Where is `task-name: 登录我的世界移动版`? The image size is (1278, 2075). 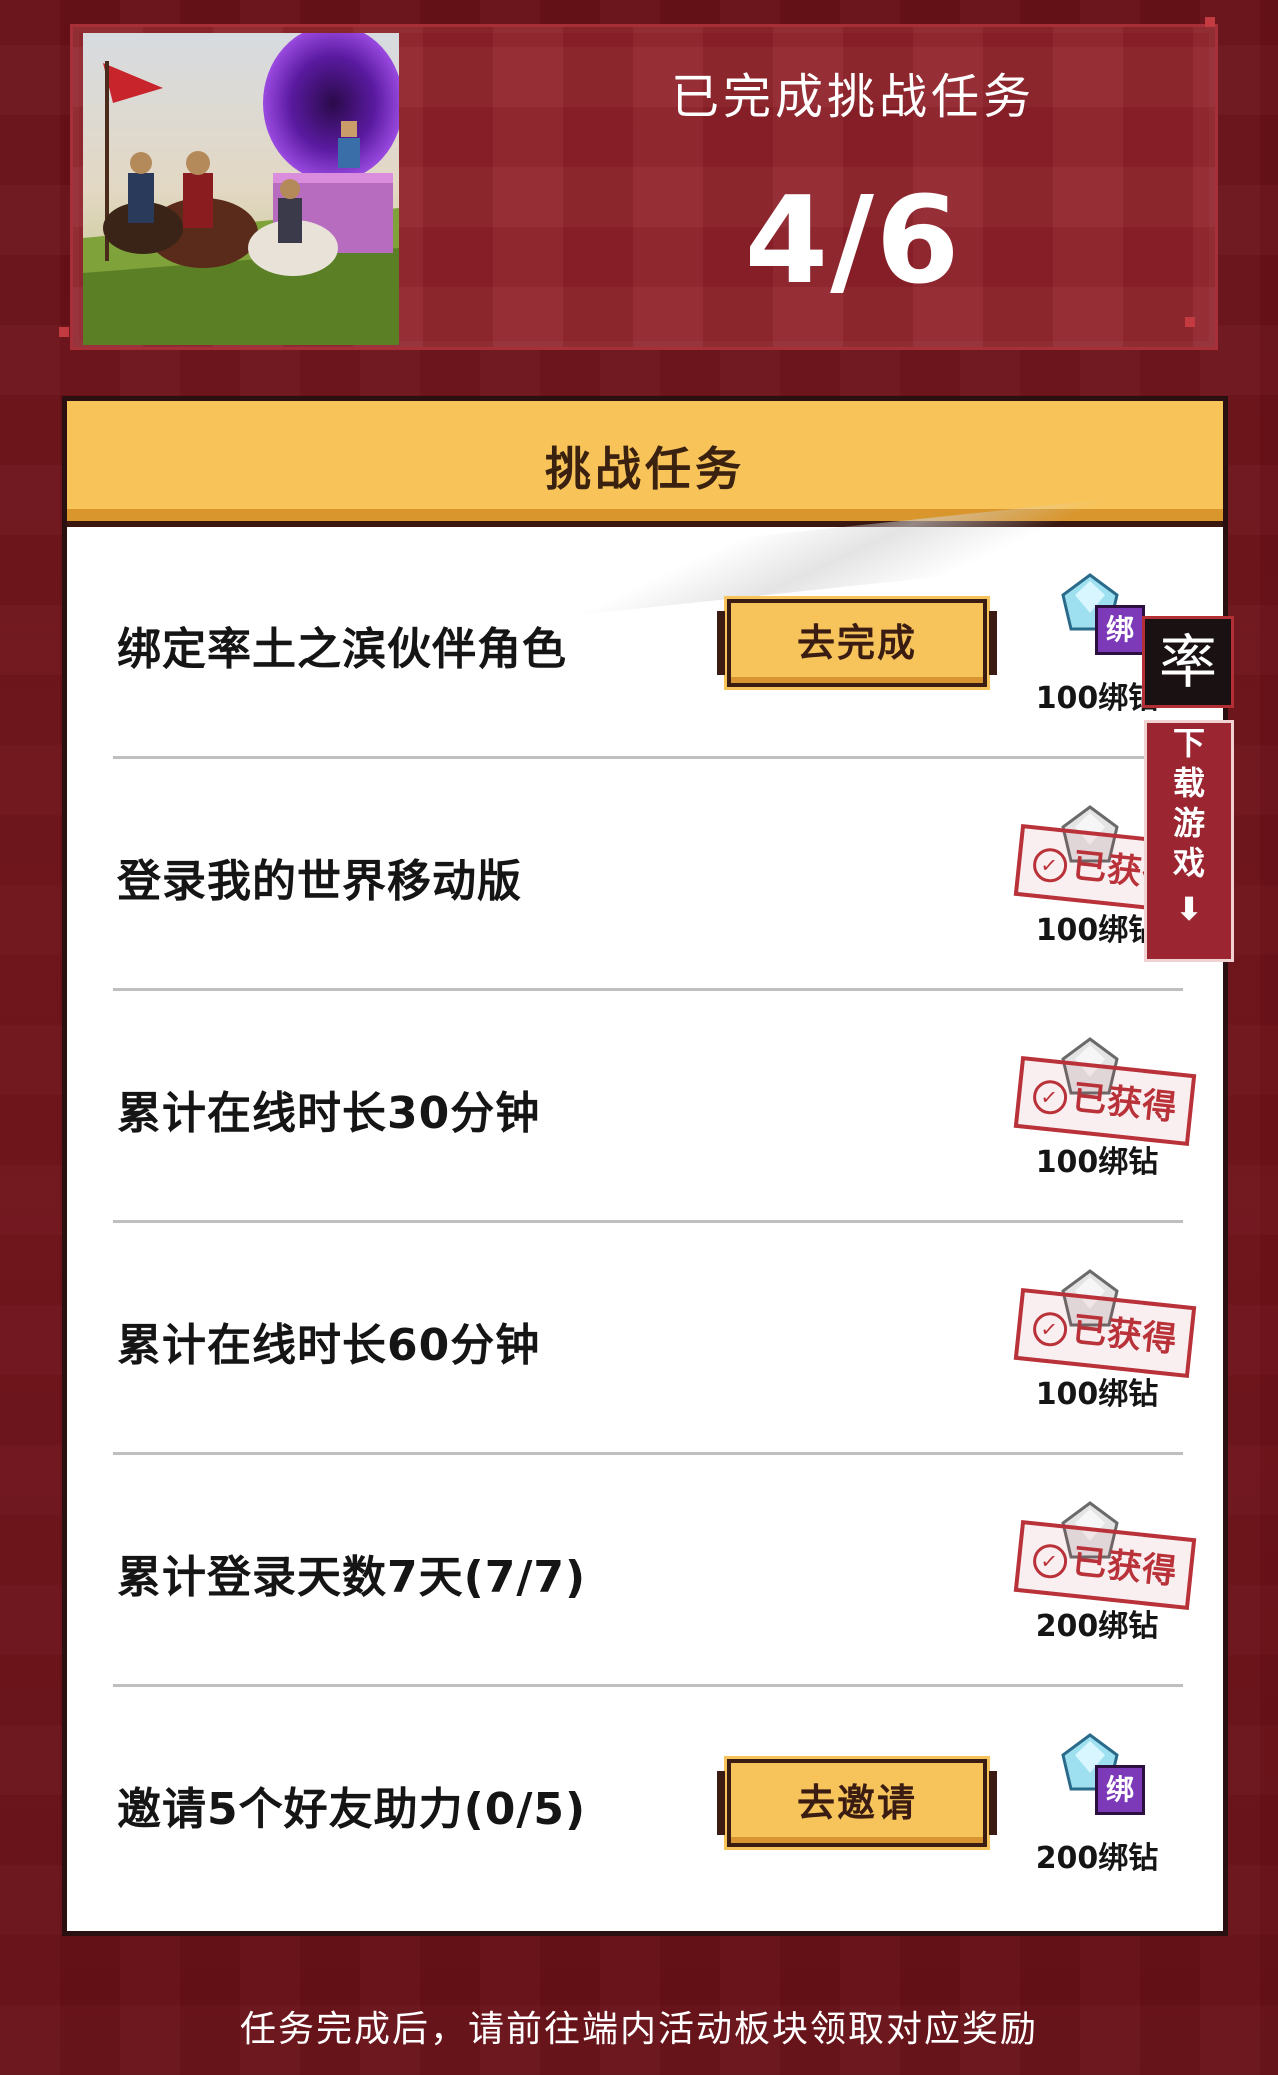 task-name: 登录我的世界移动版 is located at coordinates (319, 881).